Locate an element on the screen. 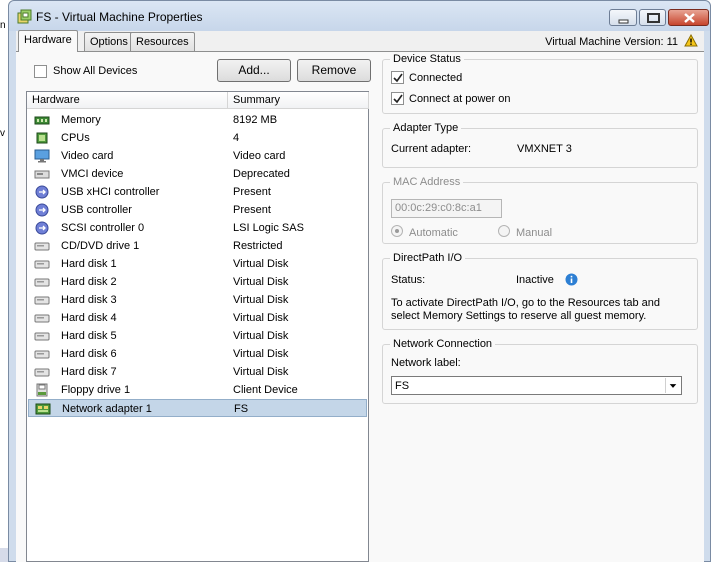  device-status-title: Device Status is located at coordinates (427, 59).